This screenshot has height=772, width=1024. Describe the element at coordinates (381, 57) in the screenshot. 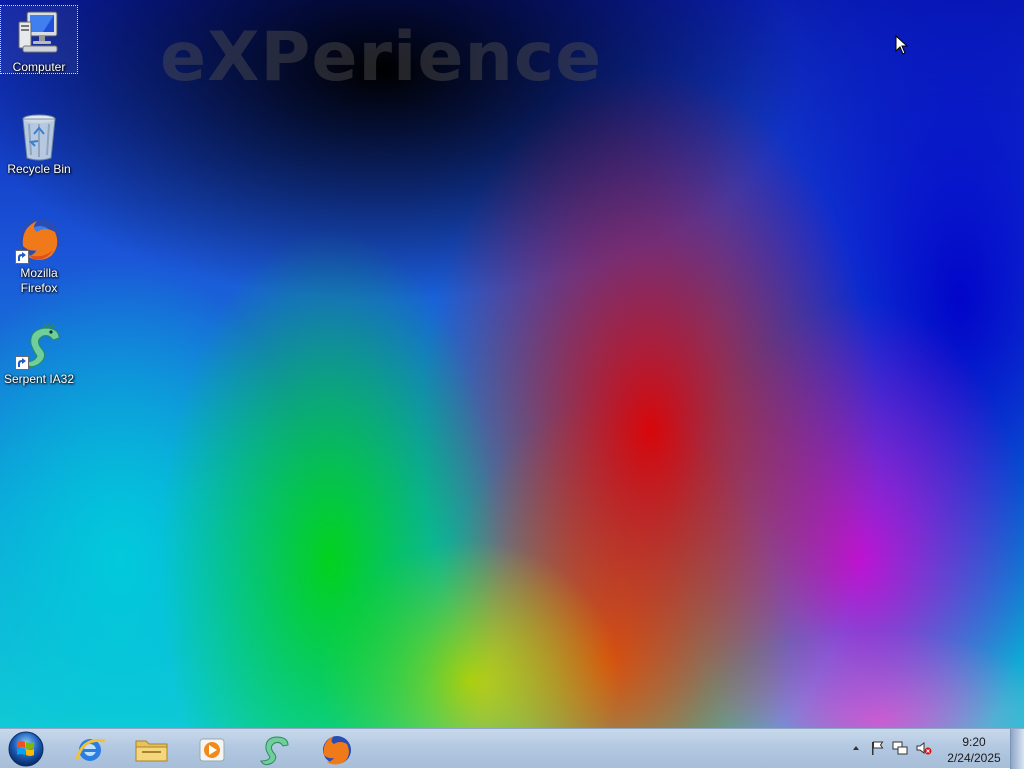

I see `wallpaper-watermark: eXPerience` at that location.